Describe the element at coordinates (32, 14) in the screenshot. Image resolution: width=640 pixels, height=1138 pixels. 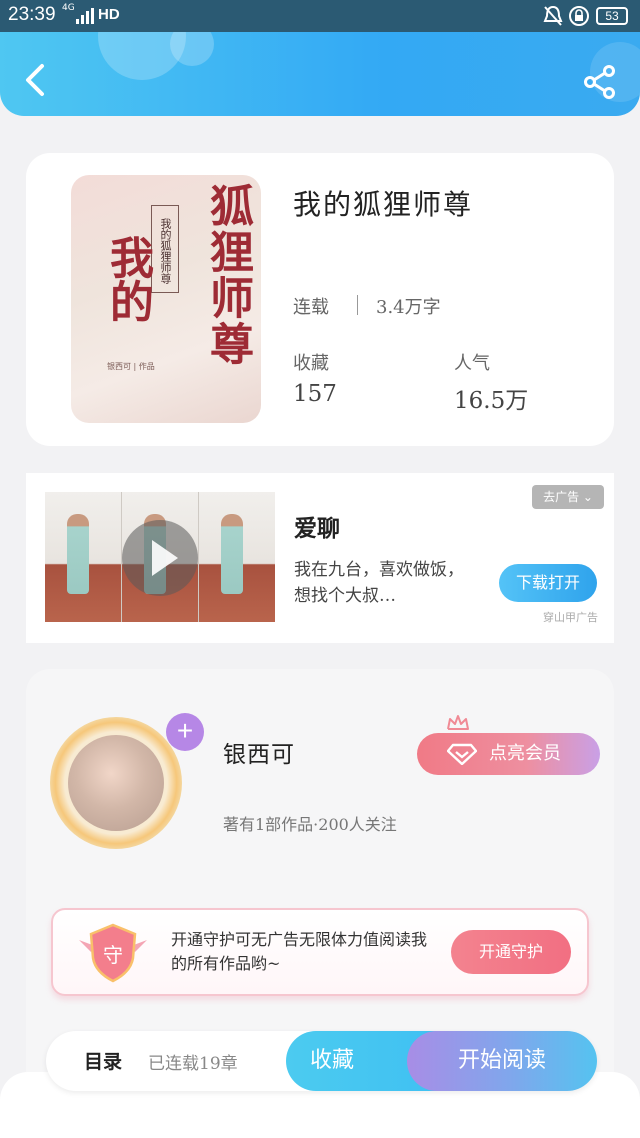
I see `status-time: 23:39` at that location.